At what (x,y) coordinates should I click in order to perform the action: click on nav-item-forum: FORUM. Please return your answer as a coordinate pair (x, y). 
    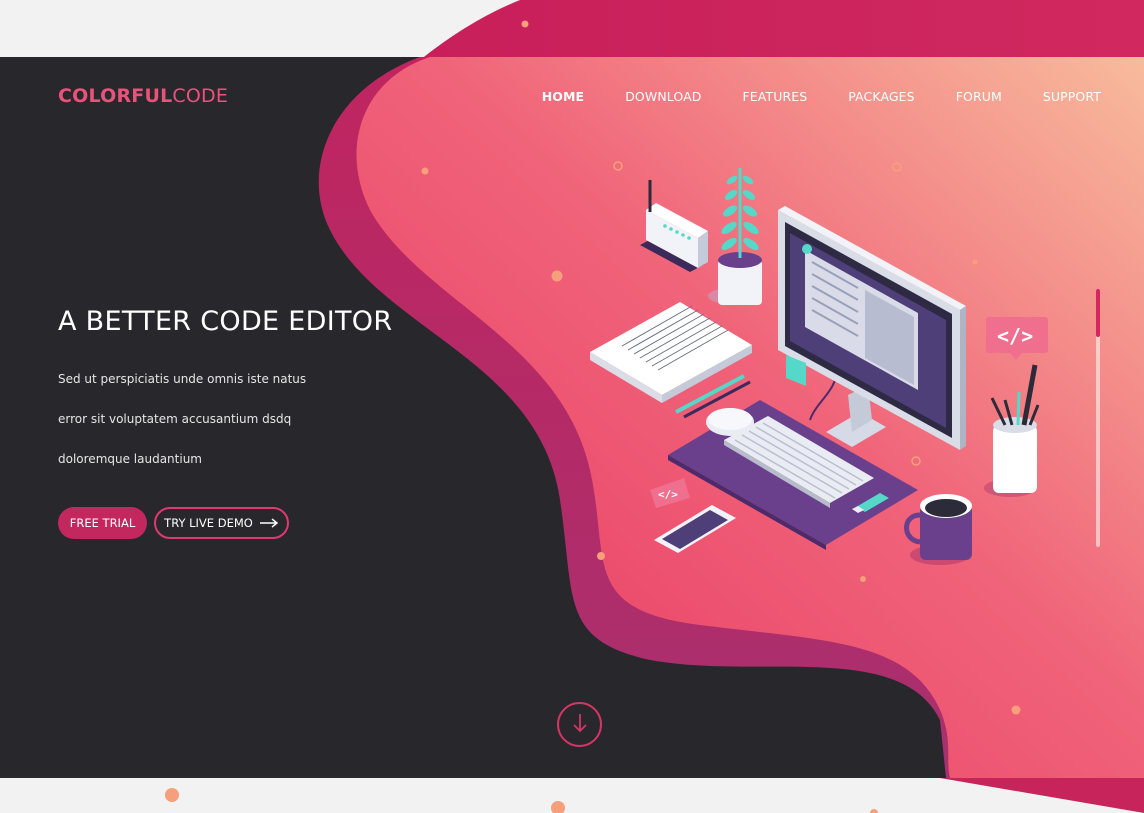
    Looking at the image, I should click on (979, 96).